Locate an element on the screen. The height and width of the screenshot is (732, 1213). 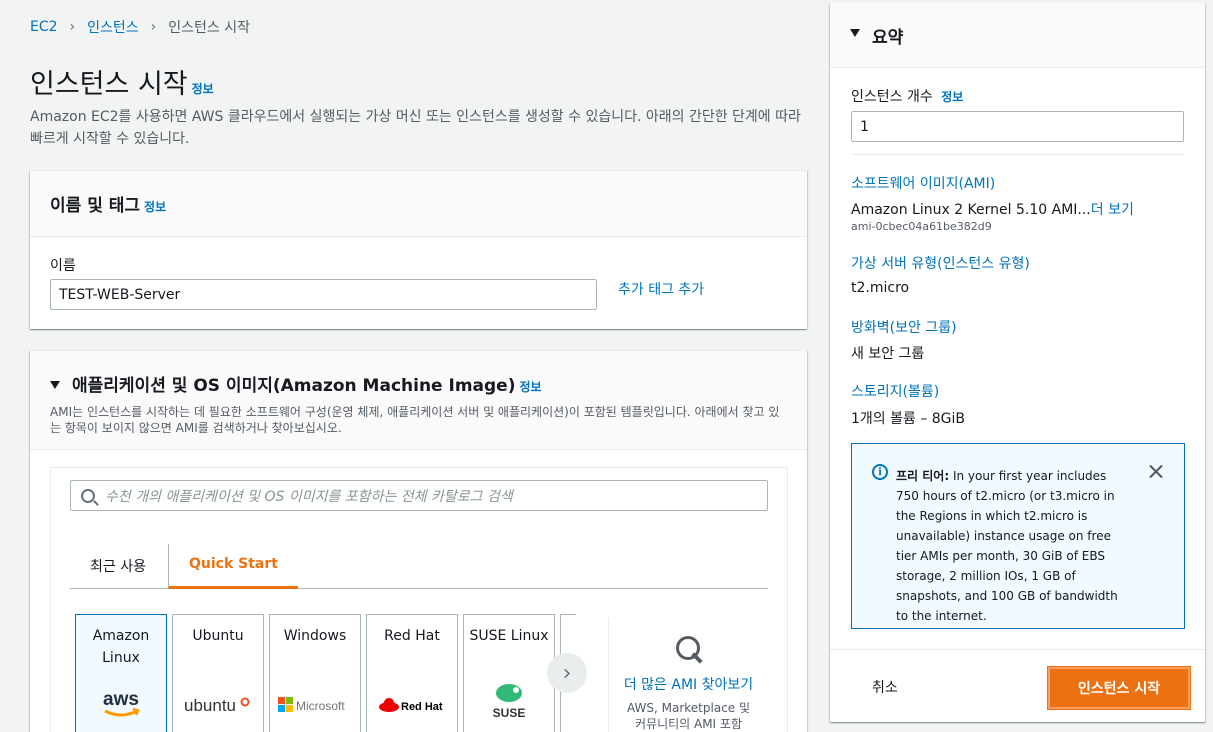
ami-info-link: 정보 is located at coordinates (530, 386).